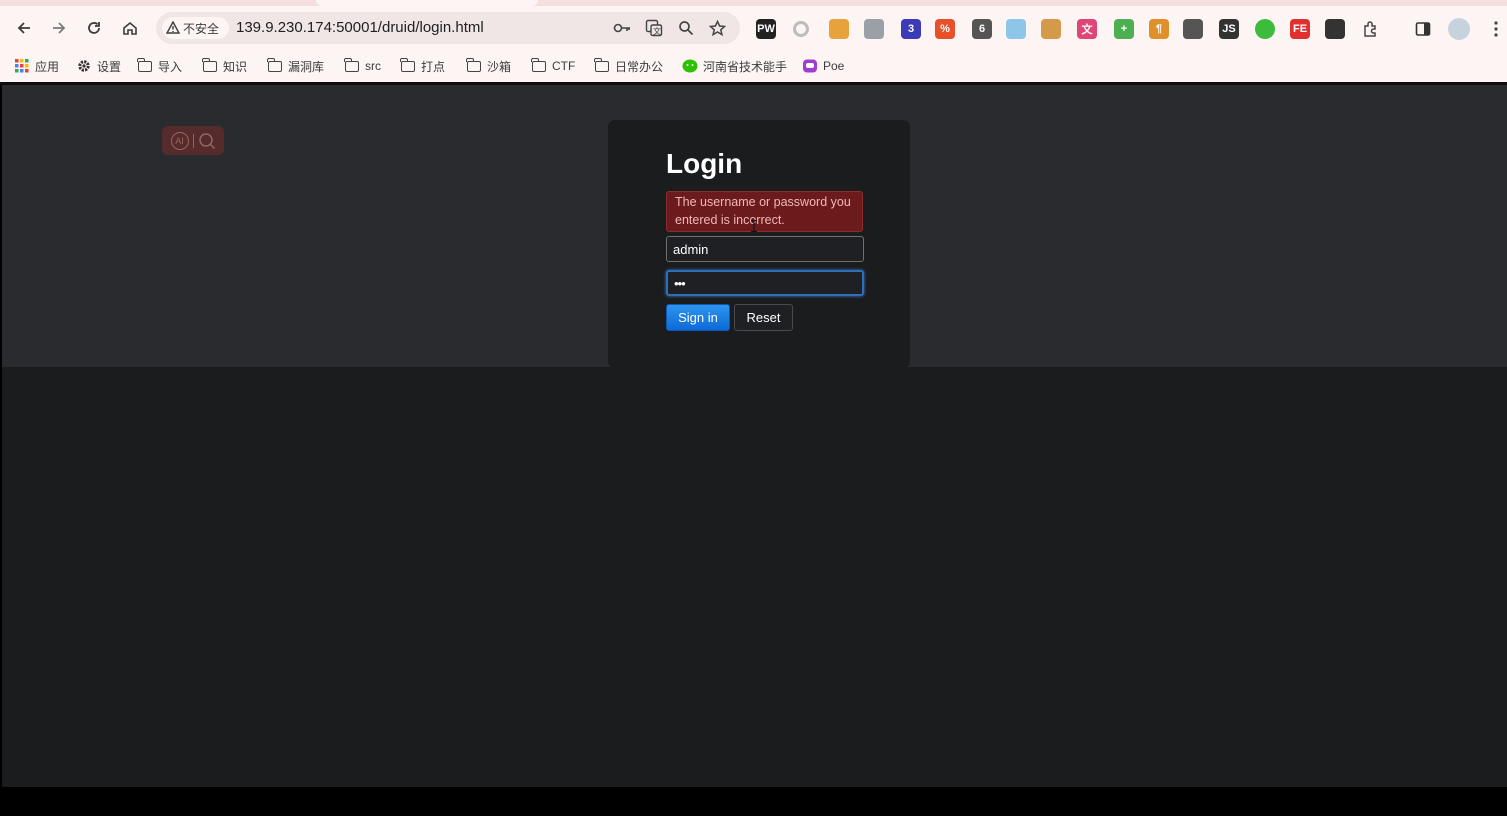 The image size is (1507, 816). What do you see at coordinates (1335, 29) in the screenshot?
I see `spy-extension-icon` at bounding box center [1335, 29].